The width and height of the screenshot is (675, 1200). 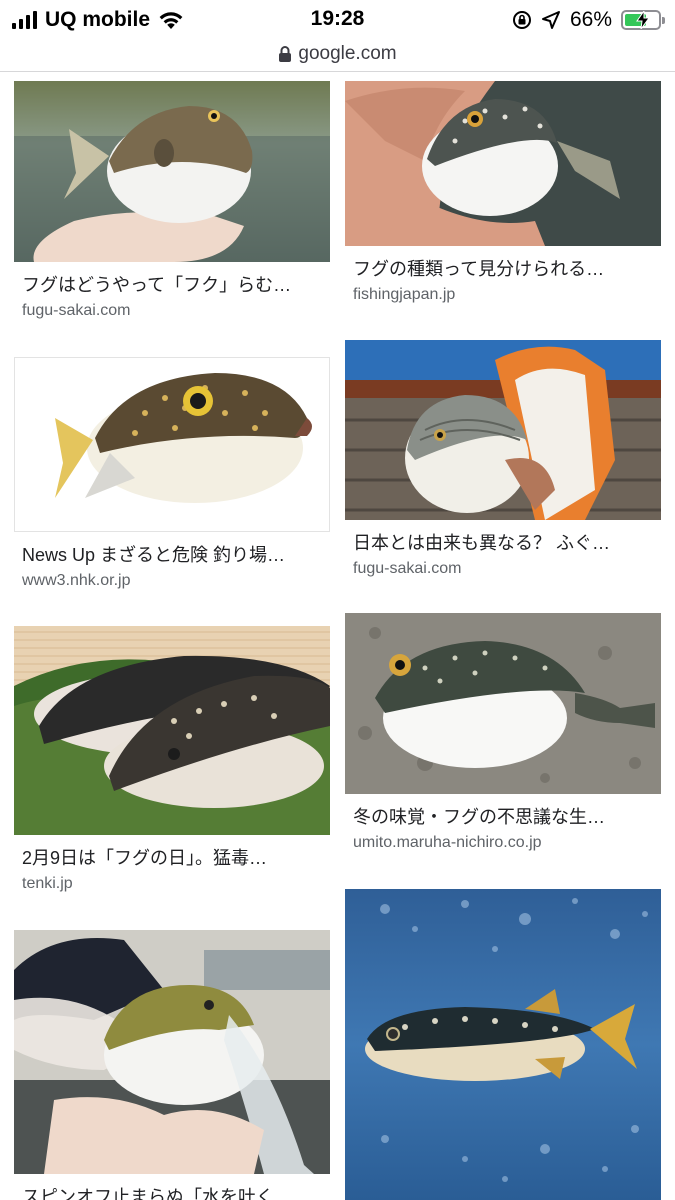 What do you see at coordinates (347, 54) in the screenshot?
I see `url-text: google.com` at bounding box center [347, 54].